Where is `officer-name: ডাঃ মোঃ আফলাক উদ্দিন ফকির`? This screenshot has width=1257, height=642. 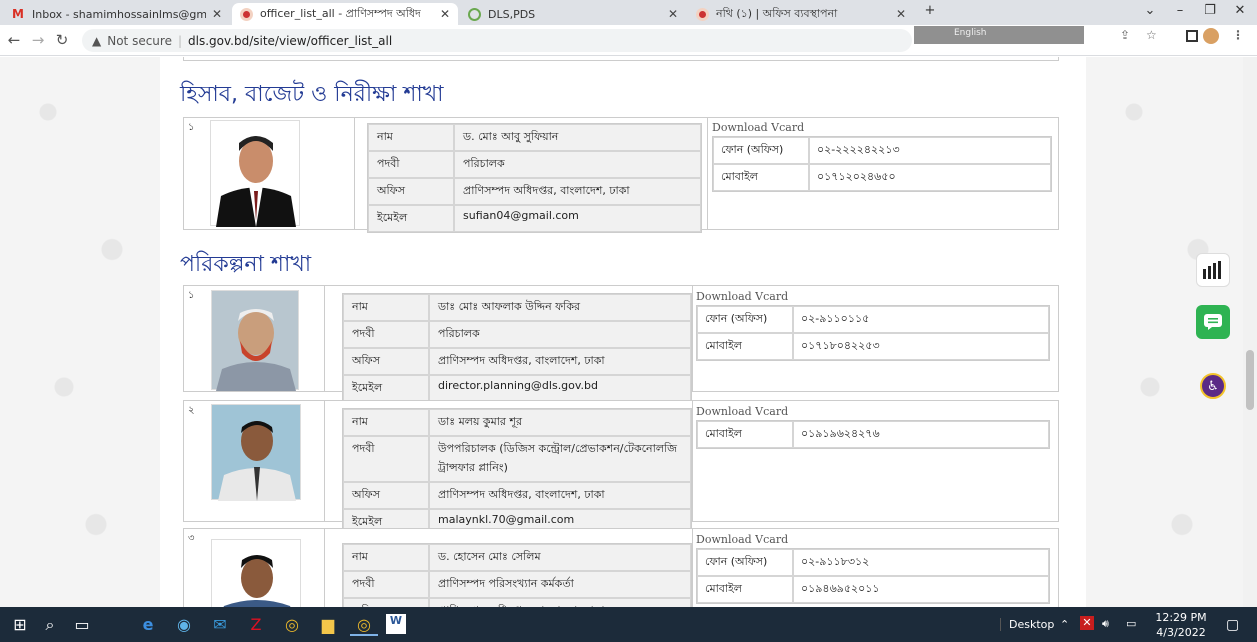 officer-name: ডাঃ মোঃ আফলাক উদ্দিন ফকির is located at coordinates (560, 307).